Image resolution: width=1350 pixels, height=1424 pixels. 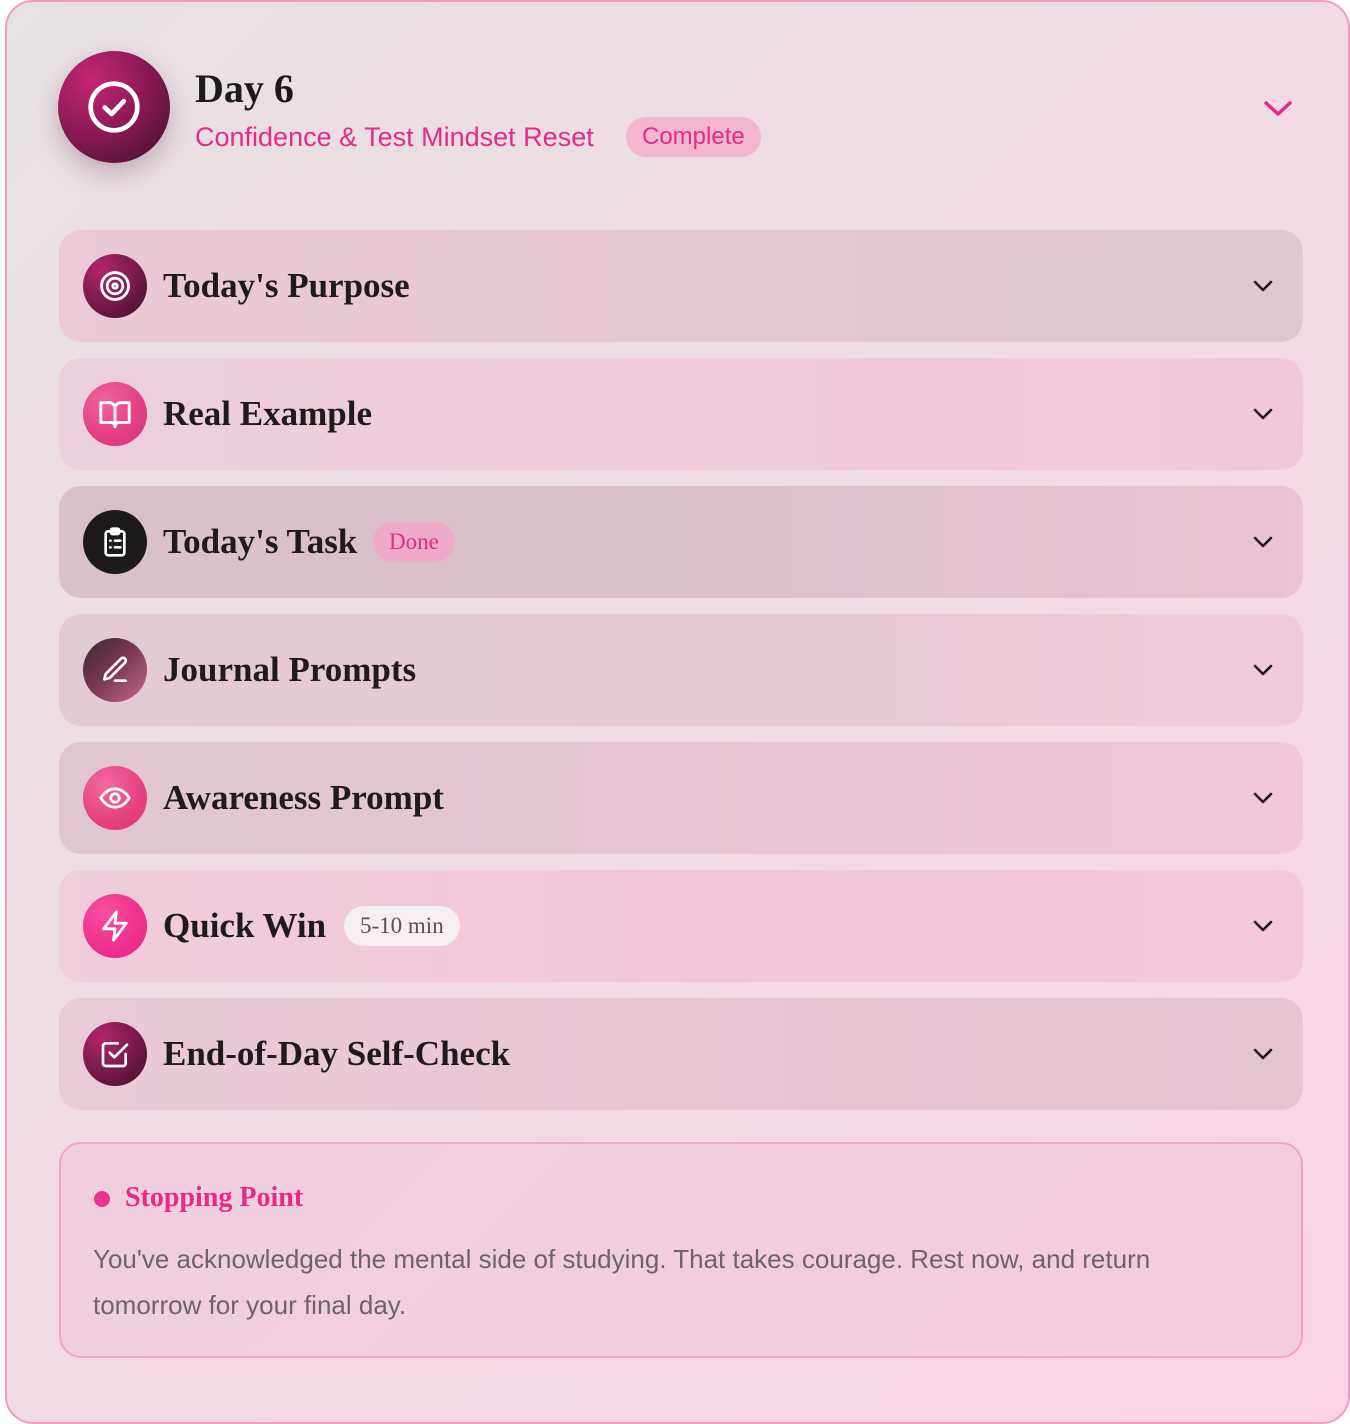 What do you see at coordinates (115, 286) in the screenshot?
I see `target-icon` at bounding box center [115, 286].